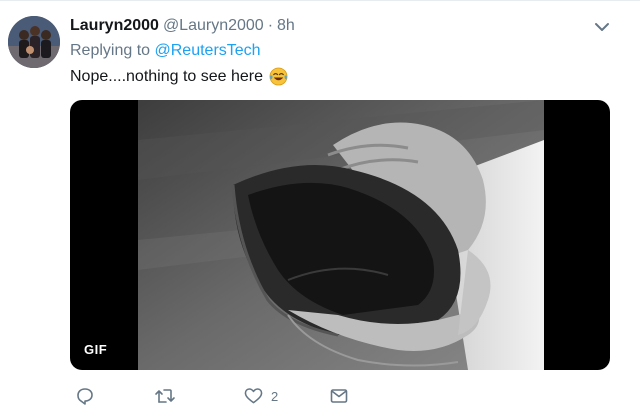 The image size is (640, 414). I want to click on tweet-header: Lauryn2000 @Lauryn2000 · 8h, so click(182, 26).